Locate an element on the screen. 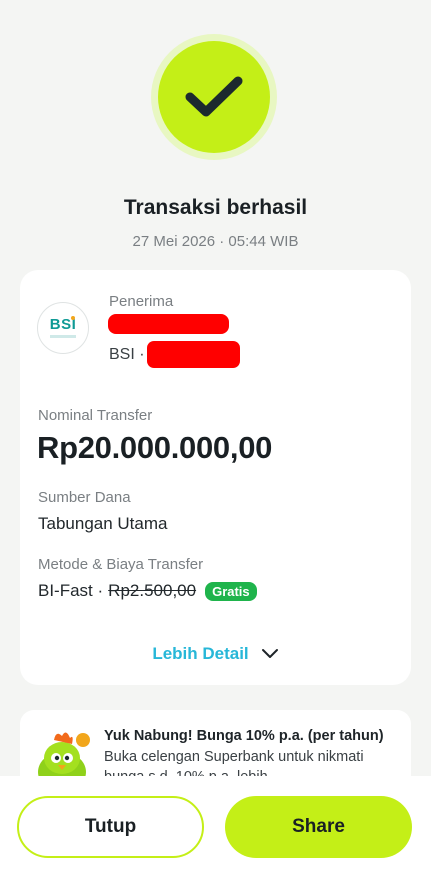 The image size is (431, 874). more-details-label: Lebih Detail is located at coordinates (200, 653).